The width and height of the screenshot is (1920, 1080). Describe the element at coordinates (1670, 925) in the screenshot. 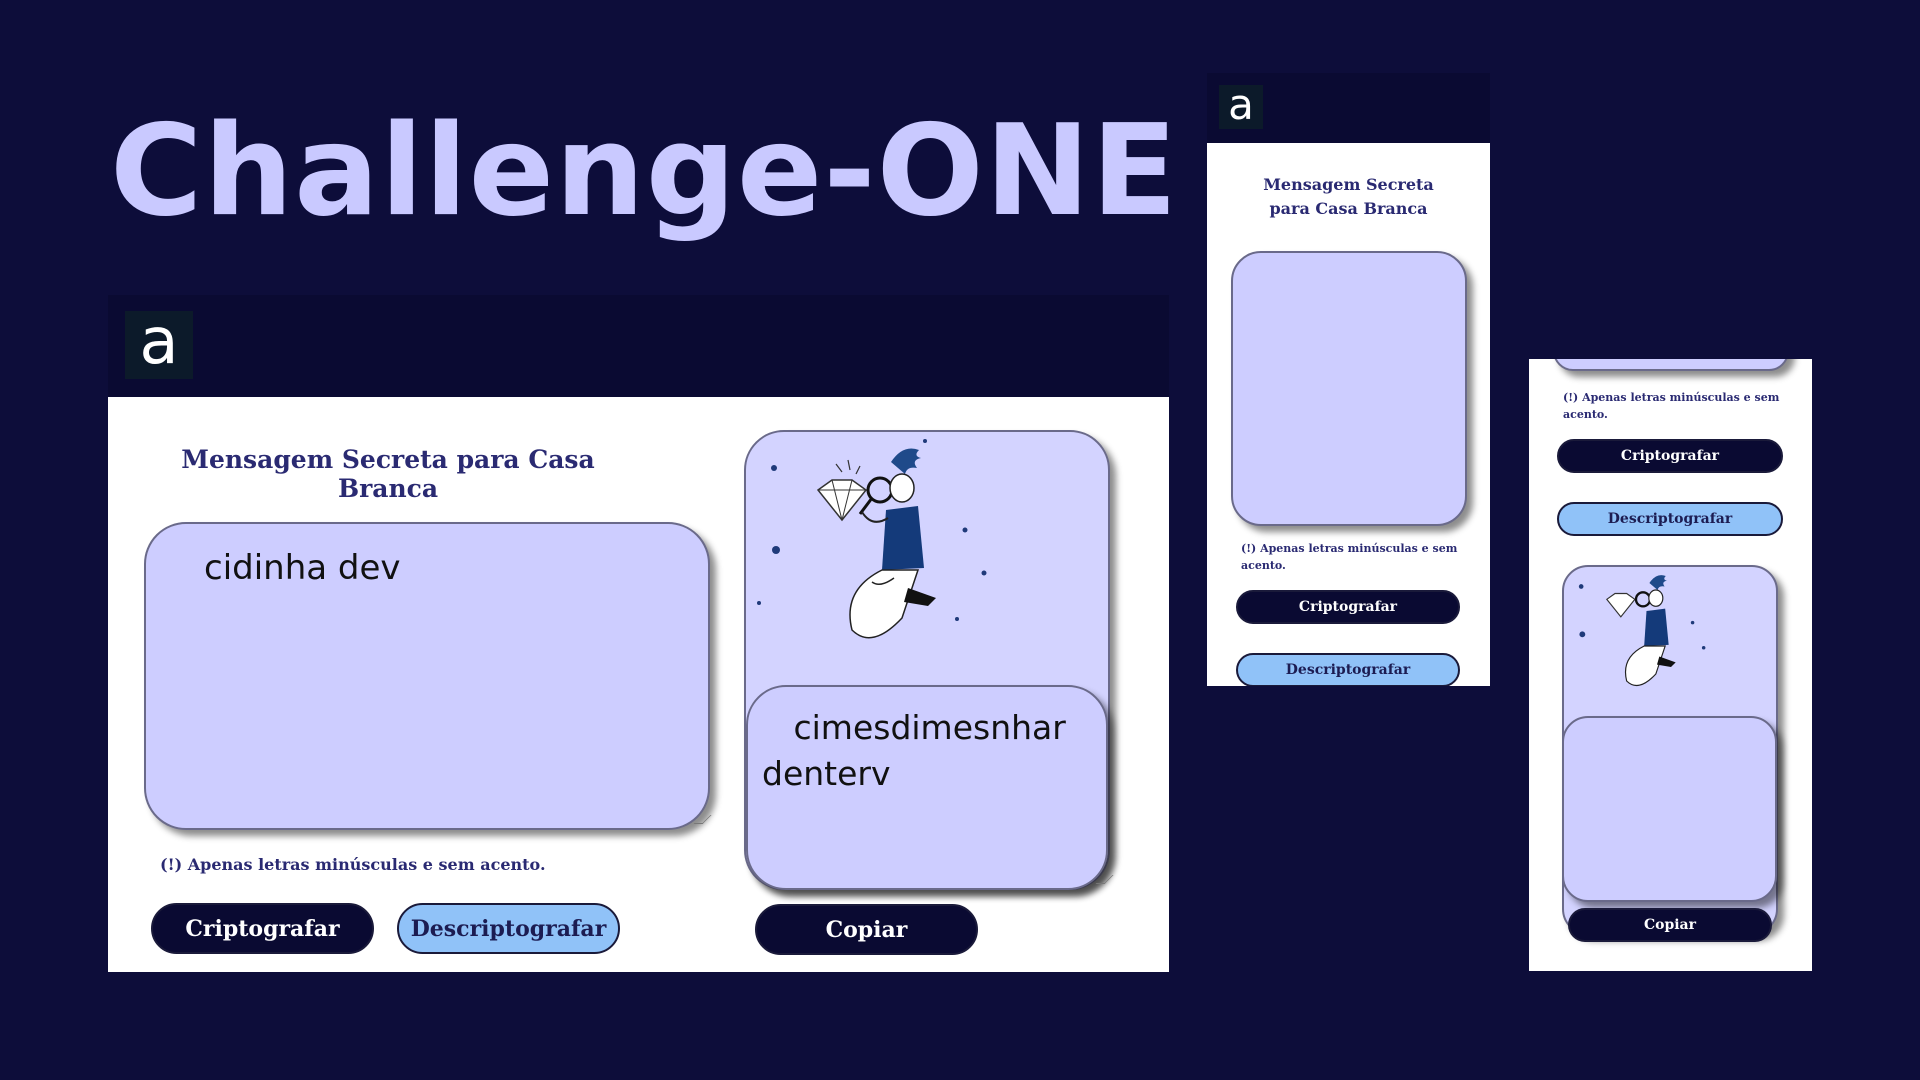

I see `copy-button-mobile: Copiar` at that location.